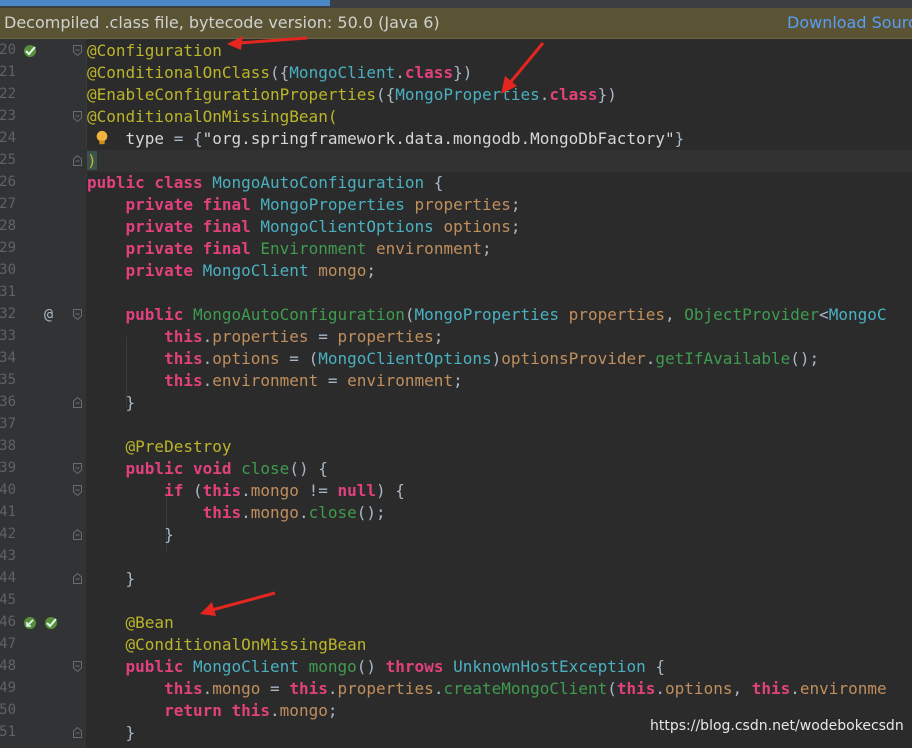  Describe the element at coordinates (265, 182) in the screenshot. I see `code-text: public class MongoAutoConfiguration {` at that location.